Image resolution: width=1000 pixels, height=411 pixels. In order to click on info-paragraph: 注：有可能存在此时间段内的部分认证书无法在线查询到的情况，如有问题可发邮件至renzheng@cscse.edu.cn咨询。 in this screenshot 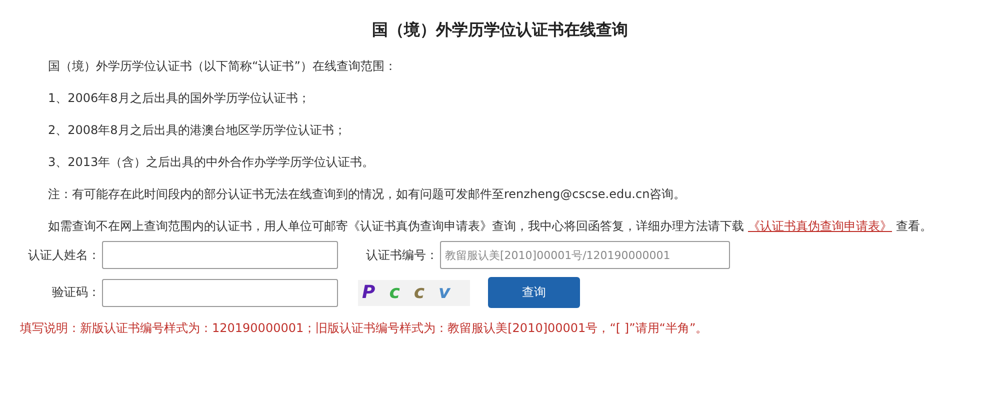, I will do `click(367, 194)`.